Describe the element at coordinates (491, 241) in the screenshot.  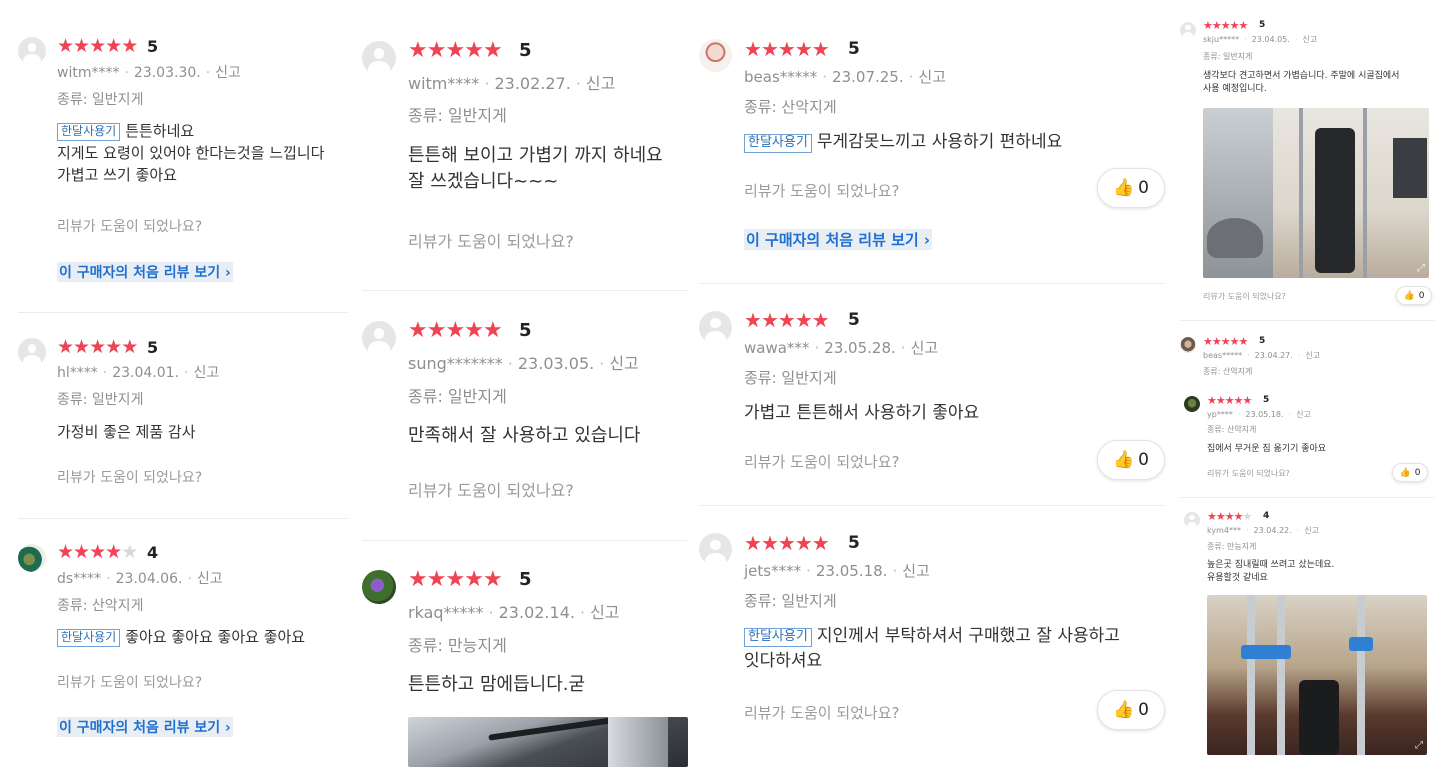
I see `helpful-question: 리뷰가 도움이 되었나요?` at that location.